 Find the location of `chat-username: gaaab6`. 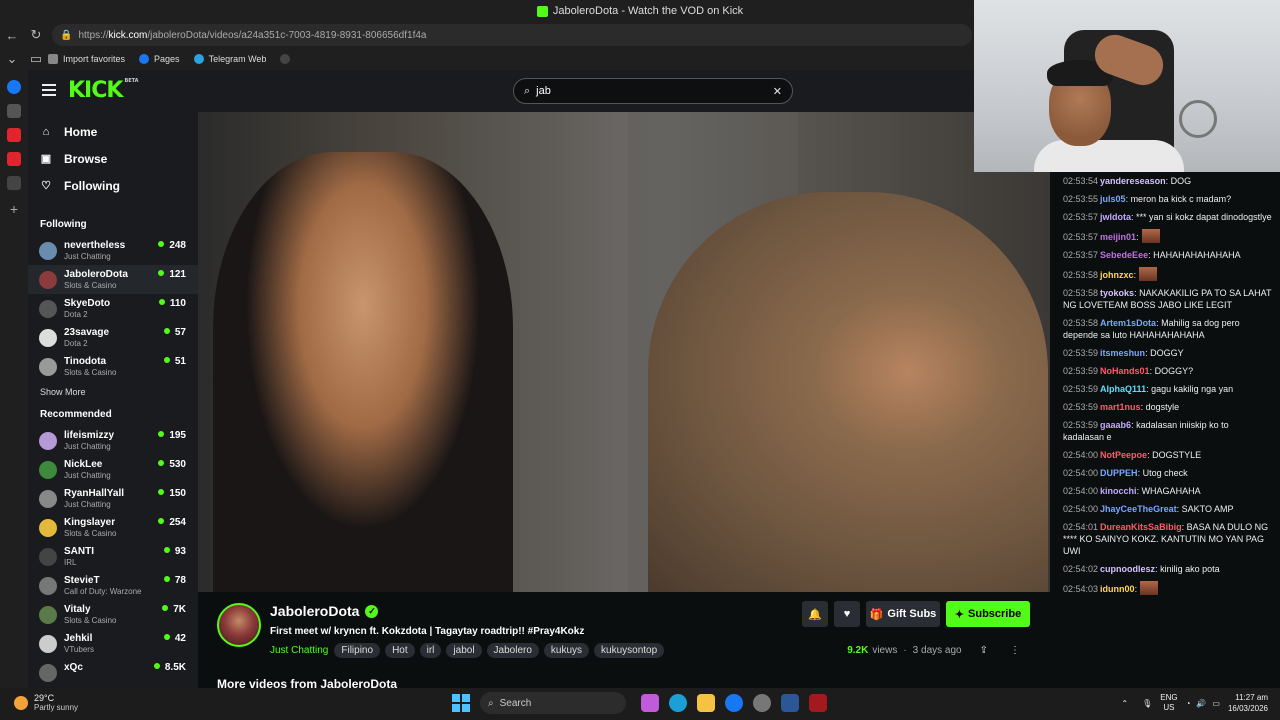

chat-username: gaaab6 is located at coordinates (1115, 425).